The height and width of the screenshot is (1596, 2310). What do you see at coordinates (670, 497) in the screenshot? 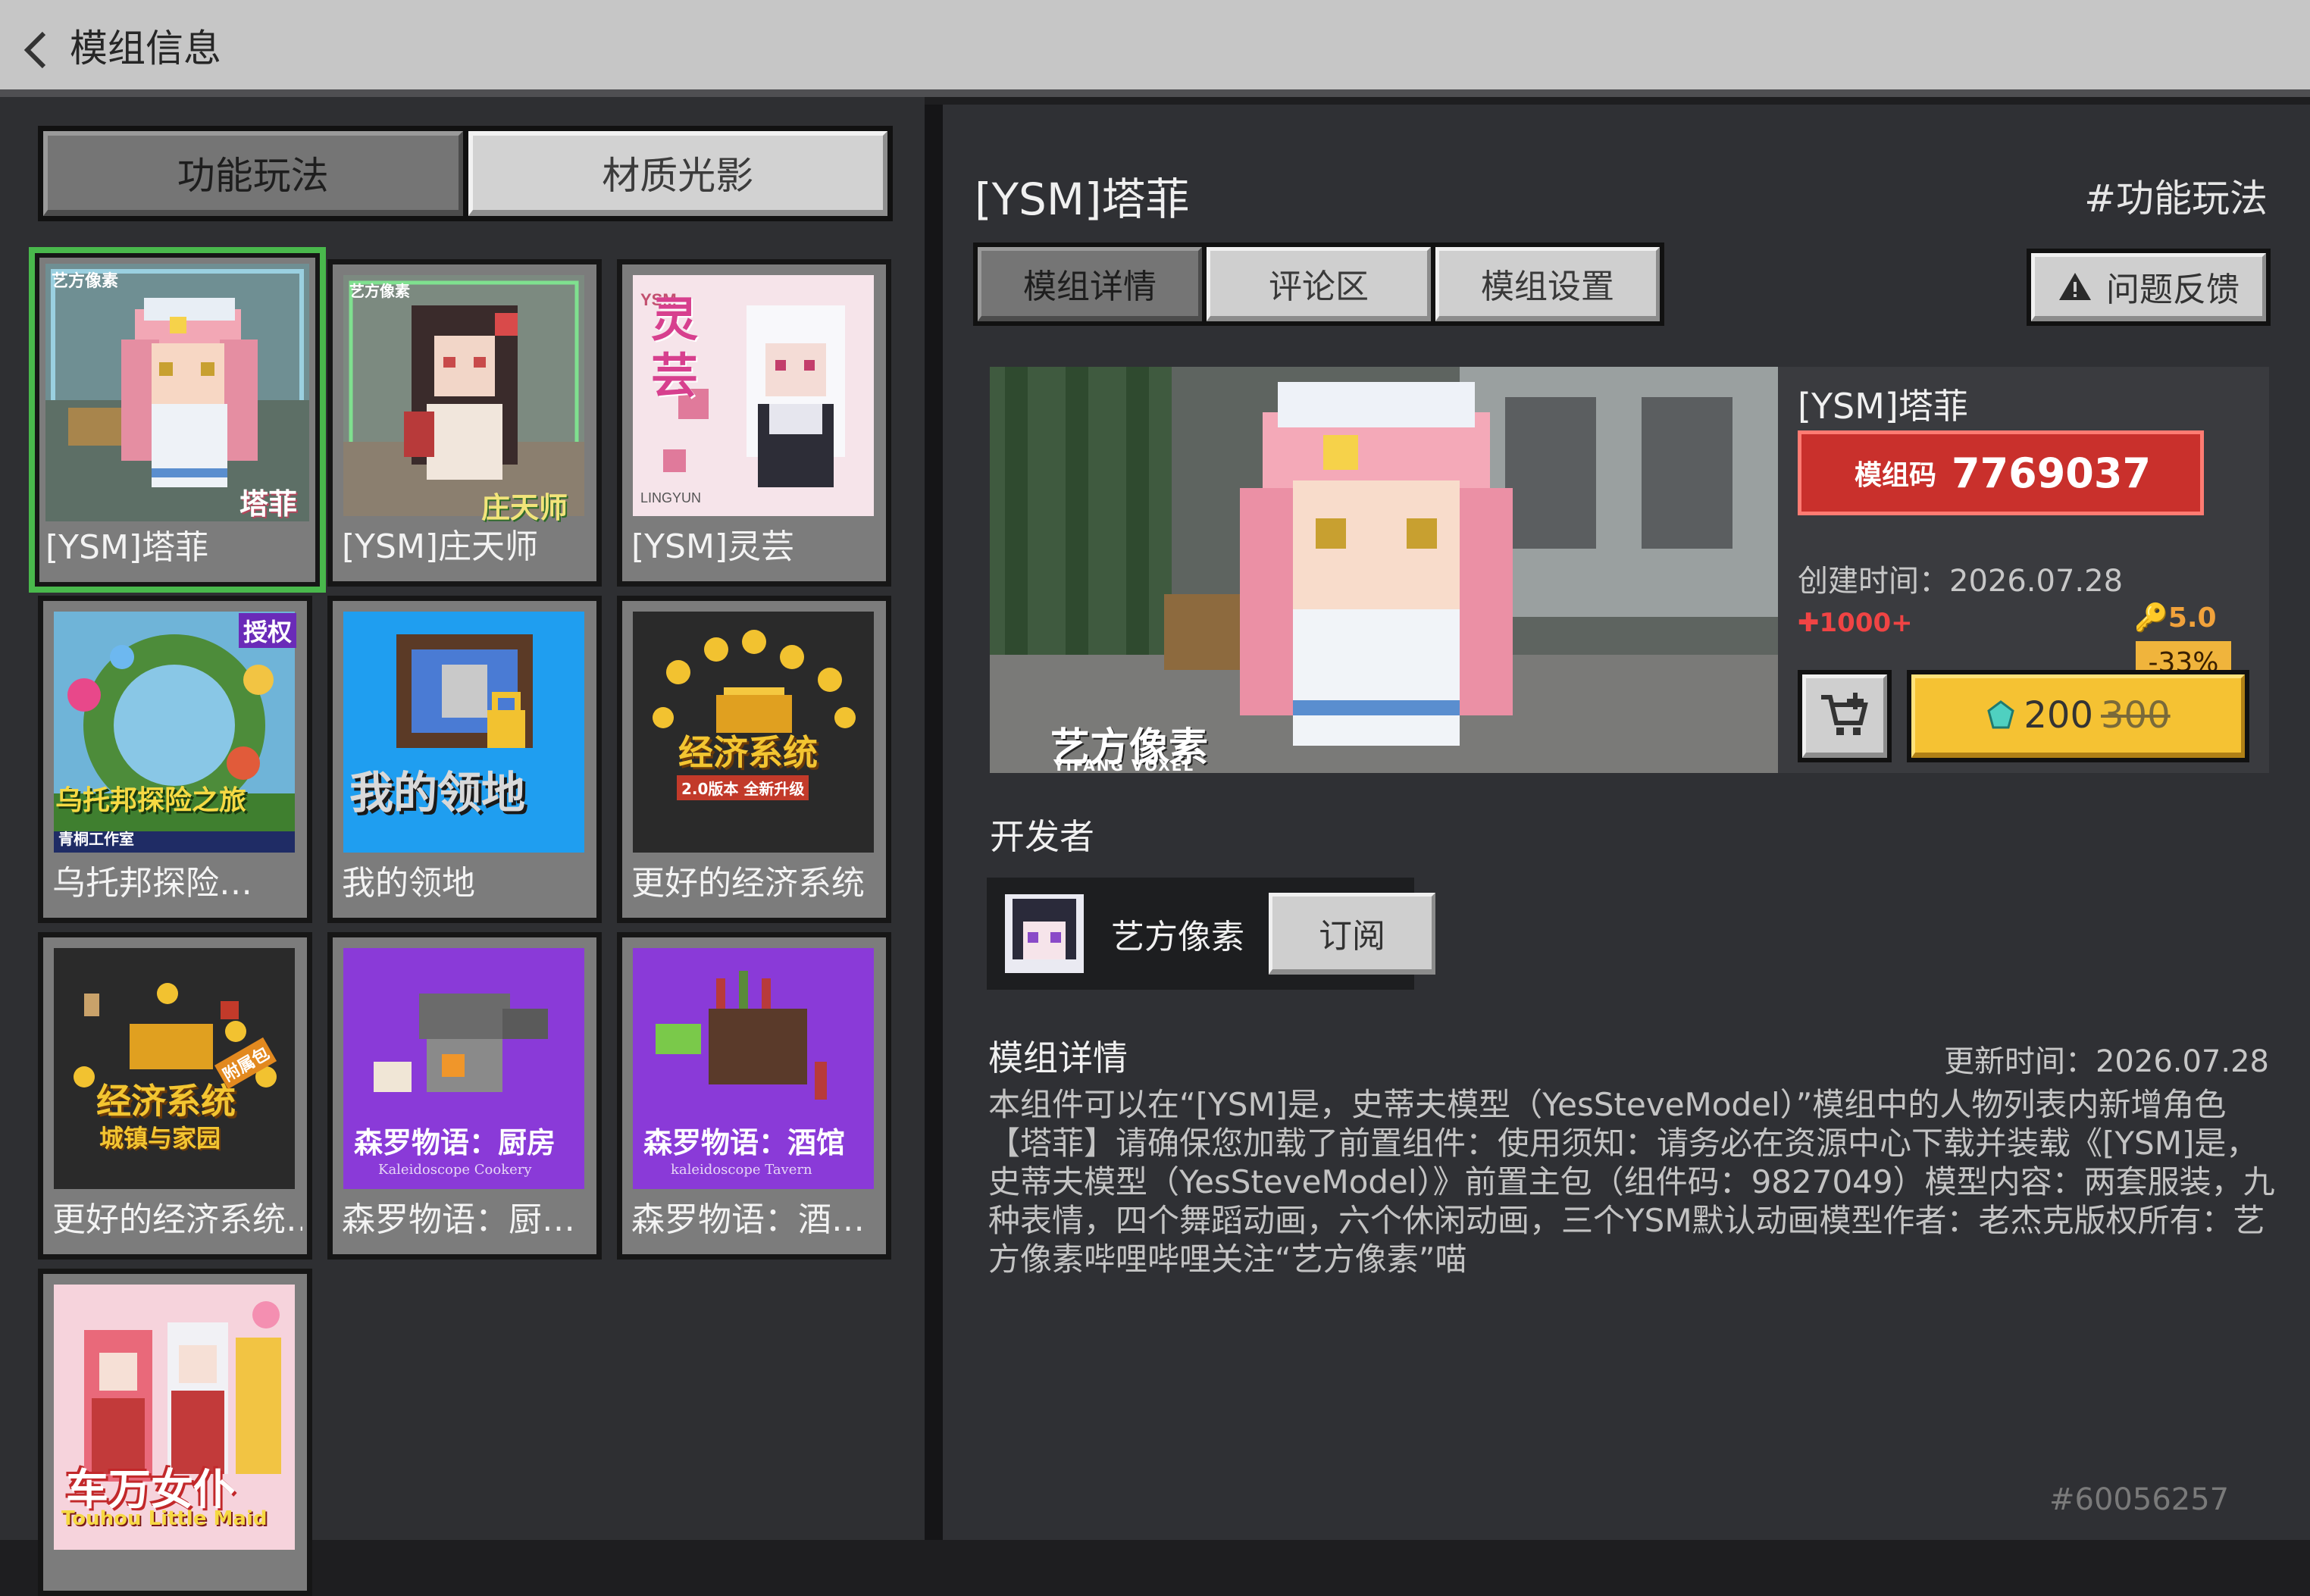
I see `svg-text: LINGYUN` at bounding box center [670, 497].